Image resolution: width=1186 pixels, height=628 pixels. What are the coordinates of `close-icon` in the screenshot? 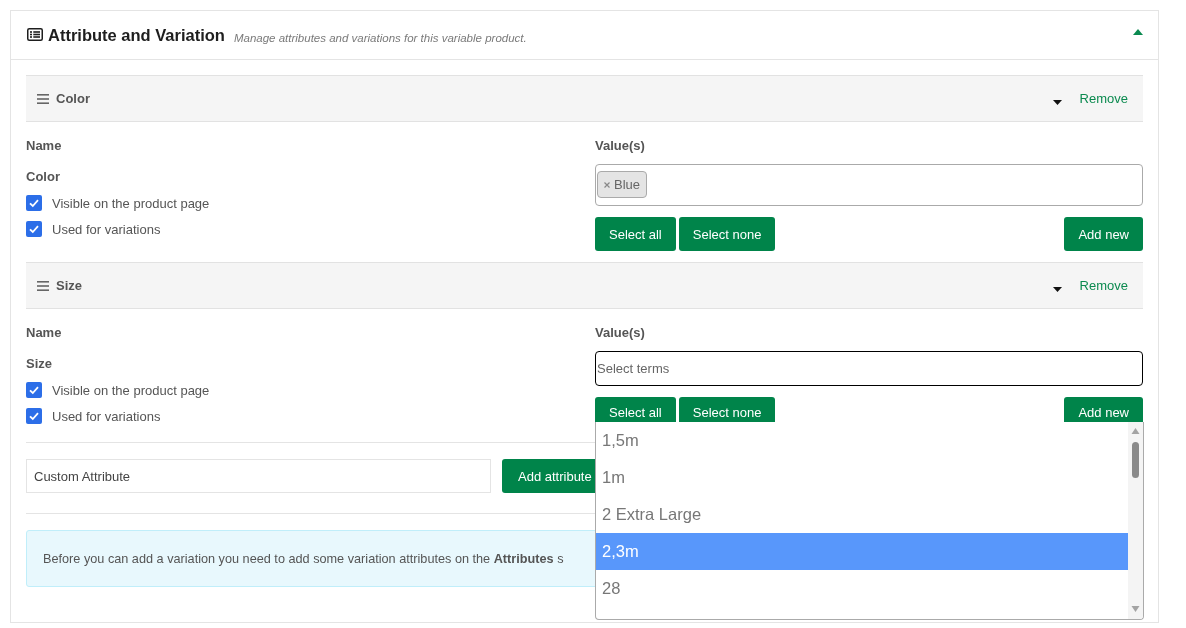 It's located at (607, 184).